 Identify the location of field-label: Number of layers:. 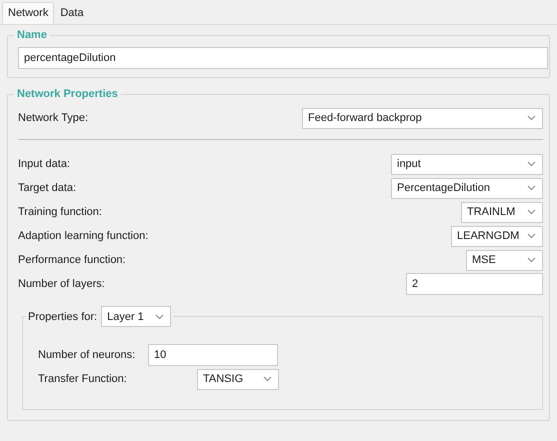
(61, 284).